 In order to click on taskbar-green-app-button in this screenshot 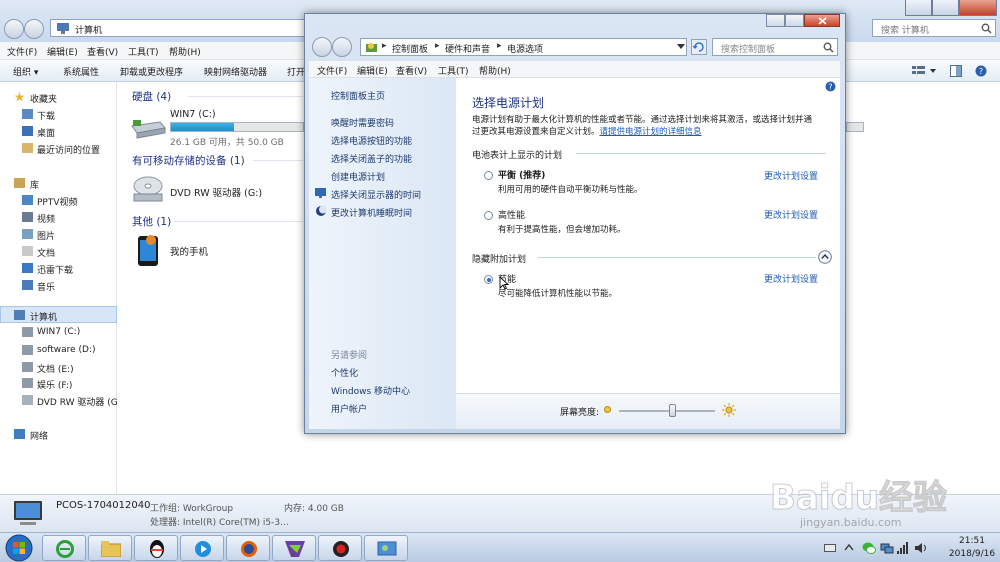, I will do `click(294, 548)`.